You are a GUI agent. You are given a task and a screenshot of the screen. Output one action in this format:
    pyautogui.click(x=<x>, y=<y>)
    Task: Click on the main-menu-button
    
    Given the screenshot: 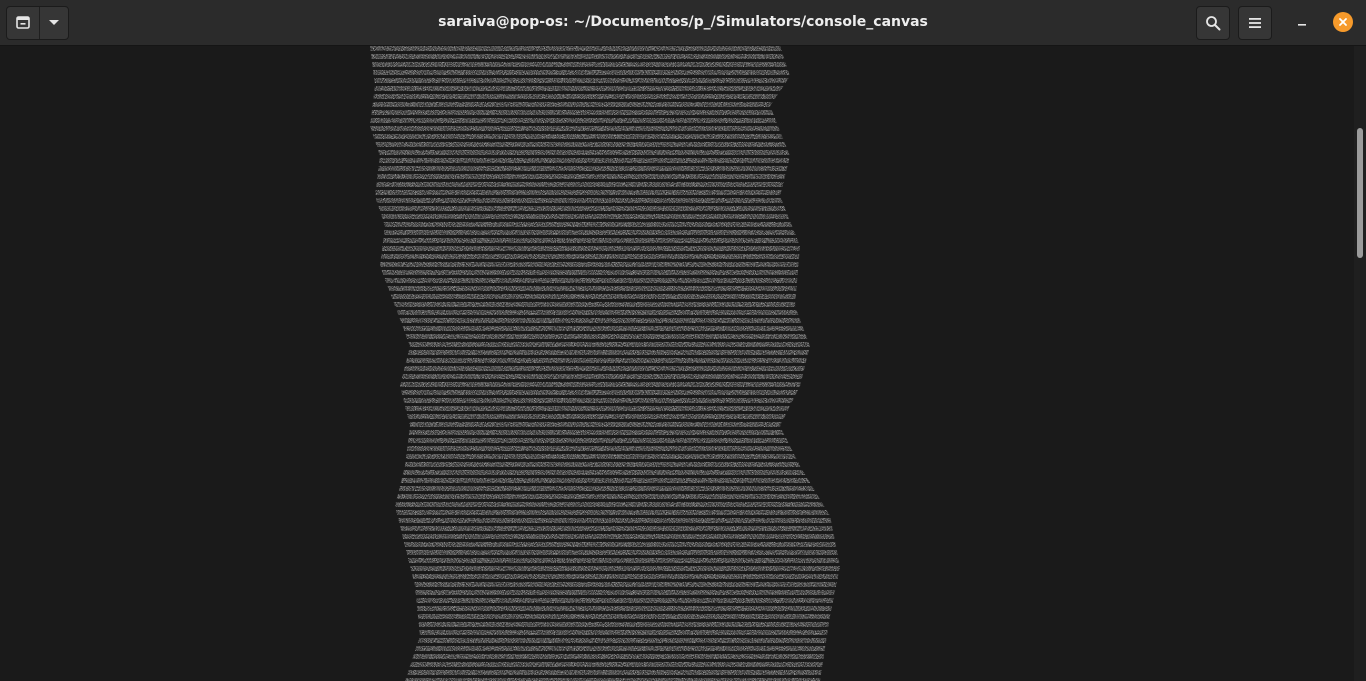 What is the action you would take?
    pyautogui.click(x=1255, y=23)
    